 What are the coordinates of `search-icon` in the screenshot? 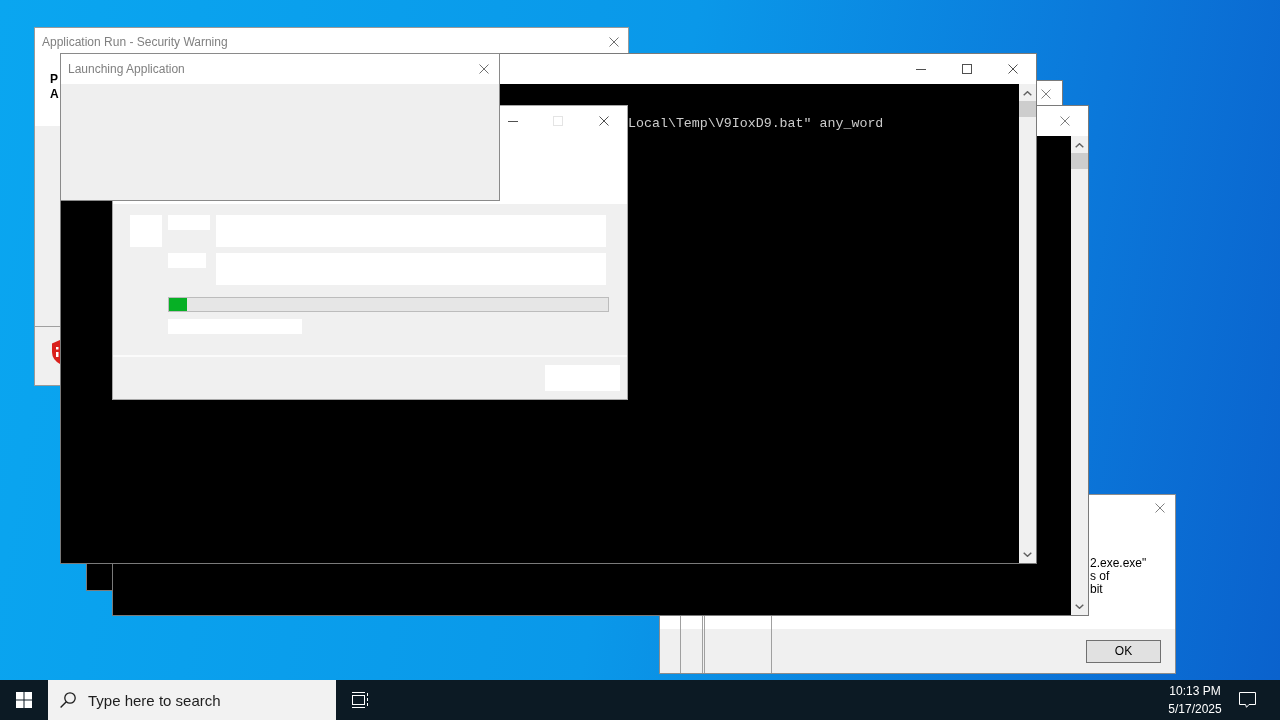 It's located at (68, 700).